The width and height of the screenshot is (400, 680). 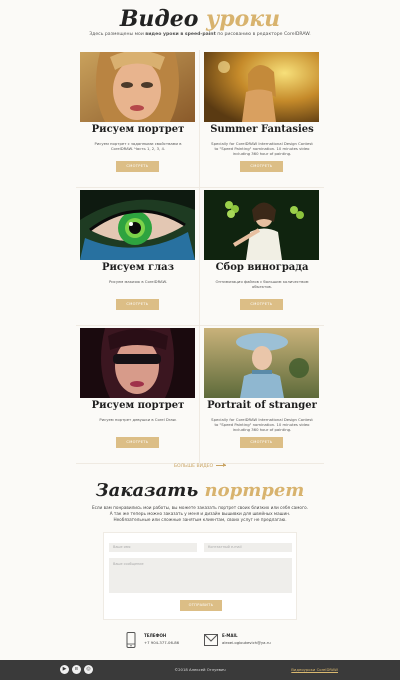 What do you see at coordinates (201, 605) in the screenshot?
I see `submit-button: ОТПРАВИТЬ` at bounding box center [201, 605].